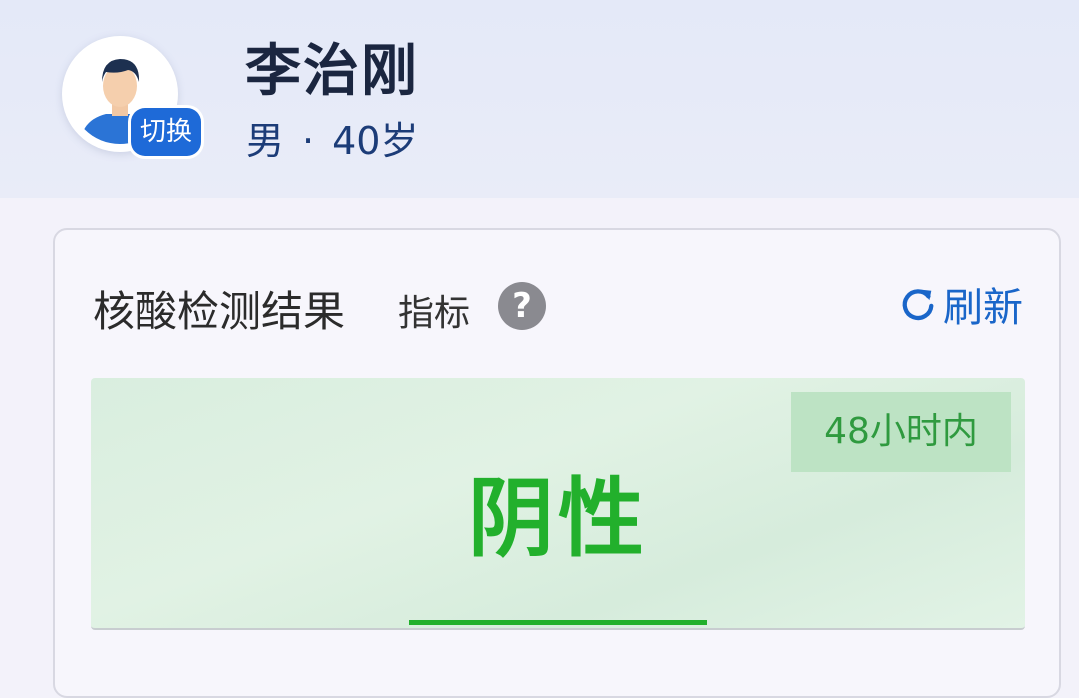  I want to click on user-name: 李治刚, so click(332, 71).